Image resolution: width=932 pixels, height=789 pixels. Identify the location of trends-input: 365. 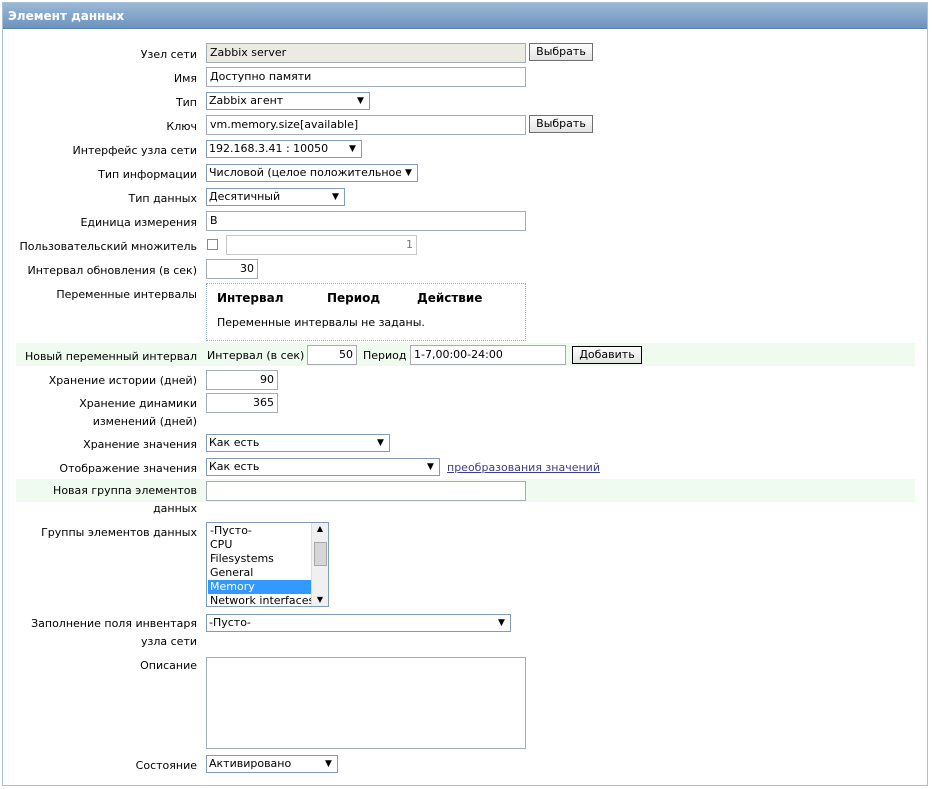
(242, 403).